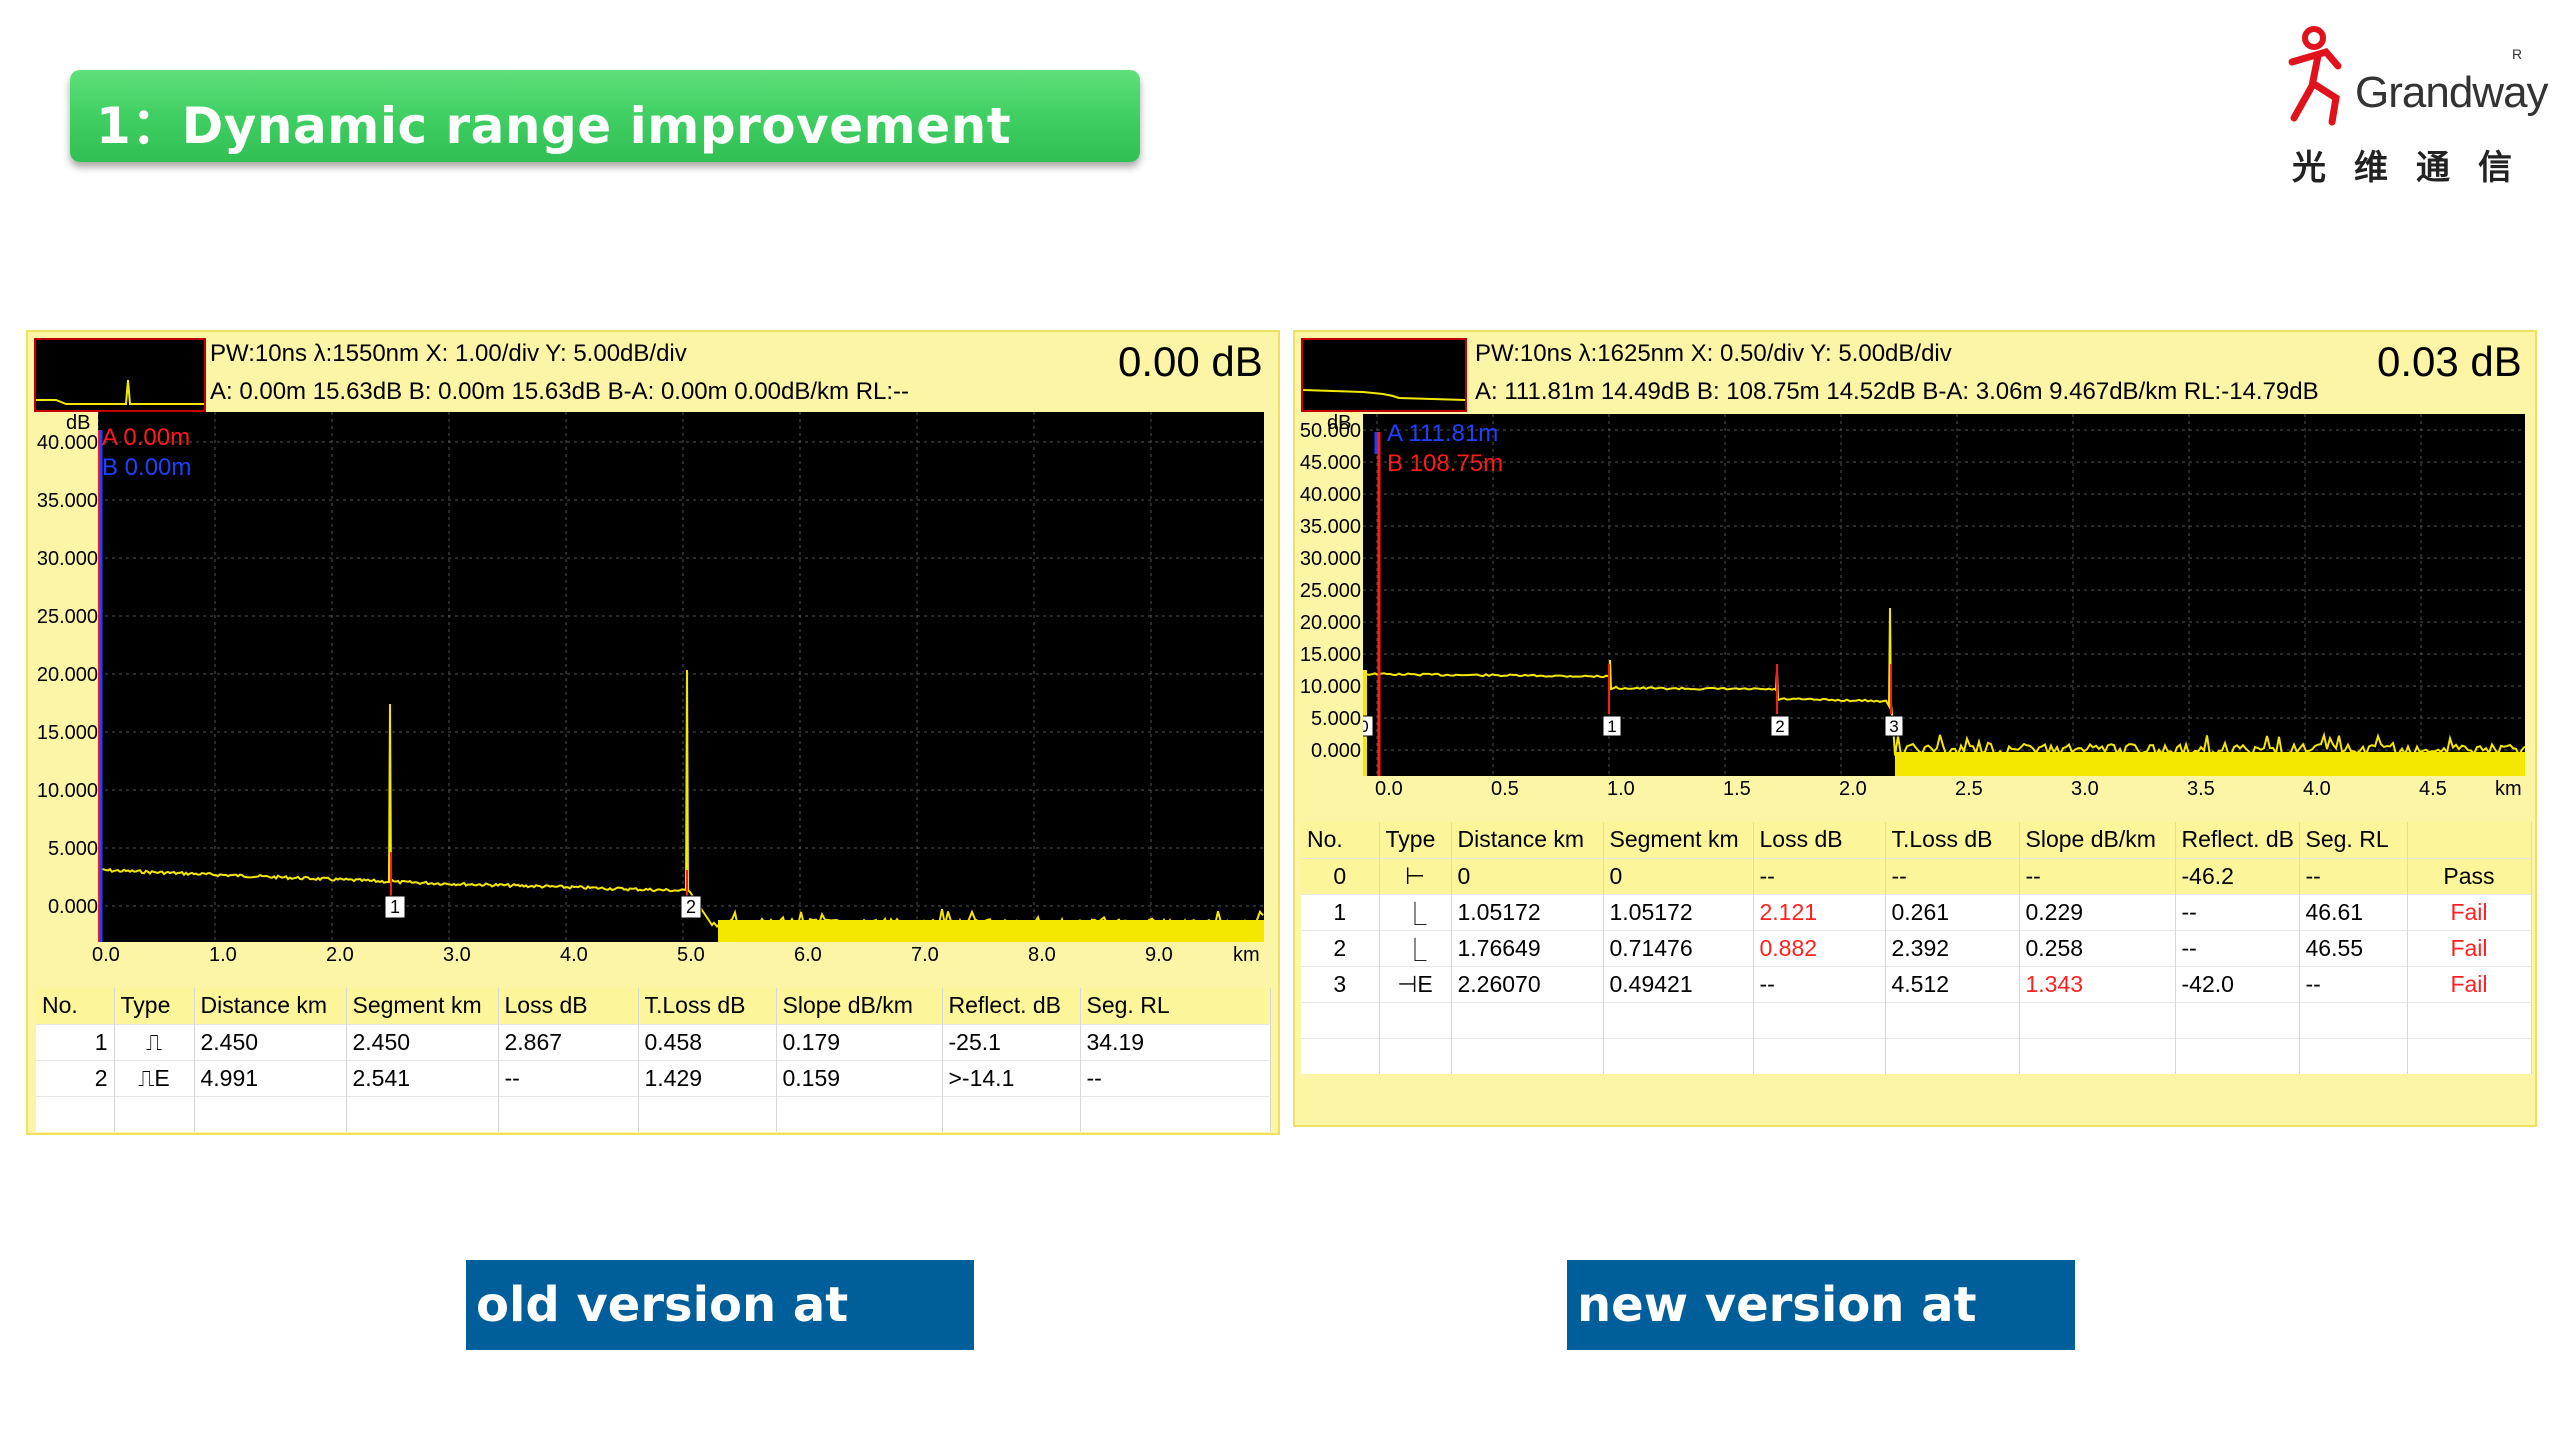  I want to click on x-tick-label: 7.0, so click(925, 955).